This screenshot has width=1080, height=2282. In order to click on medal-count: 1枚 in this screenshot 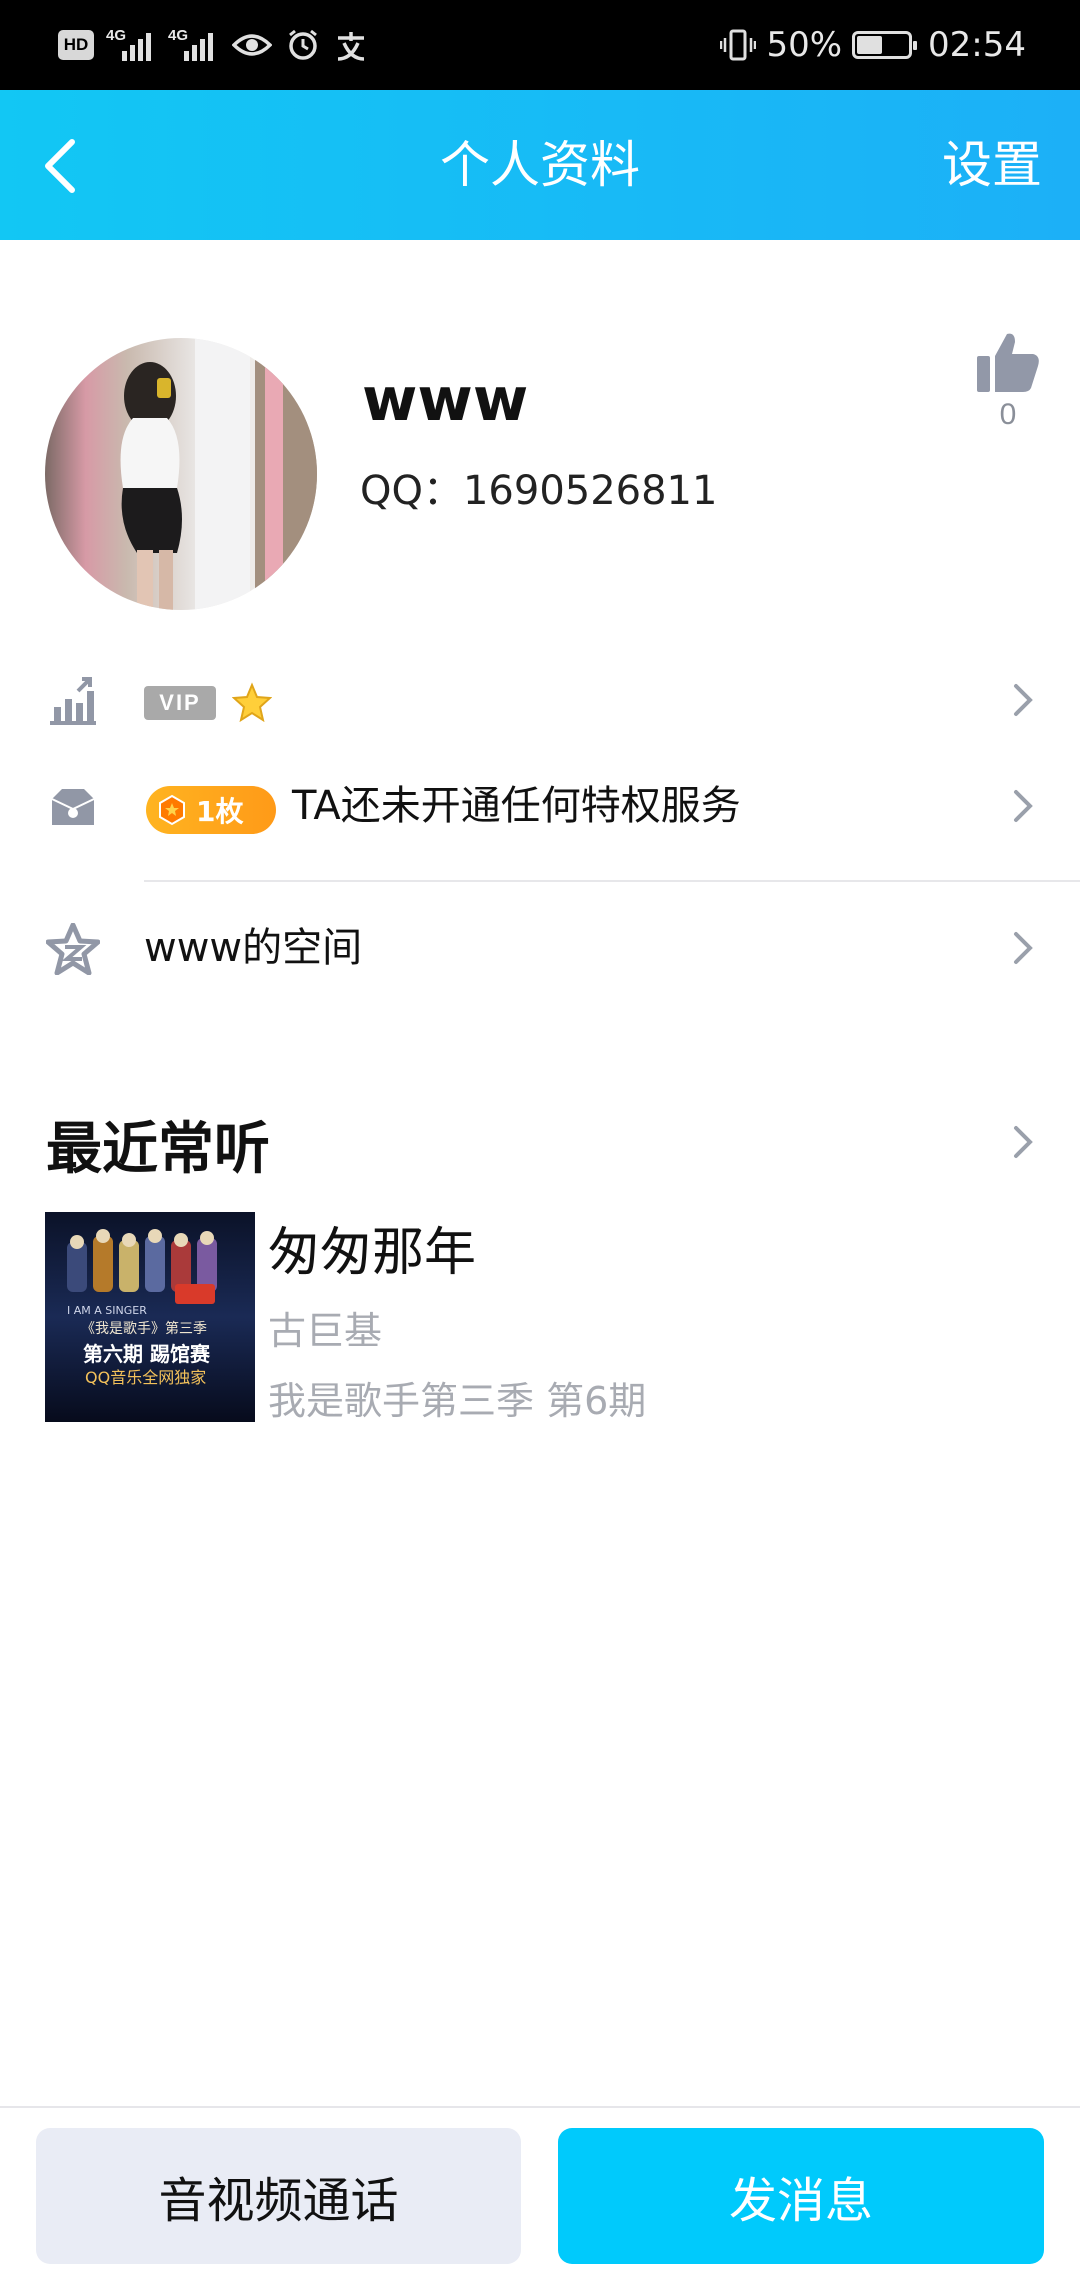, I will do `click(220, 811)`.